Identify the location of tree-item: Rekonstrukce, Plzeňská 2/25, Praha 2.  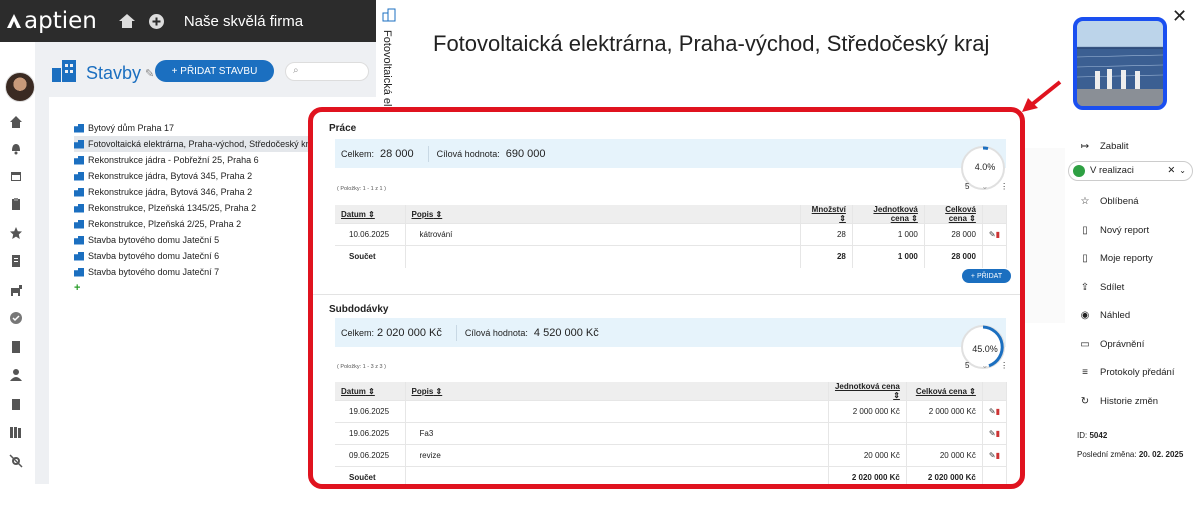
(195, 224).